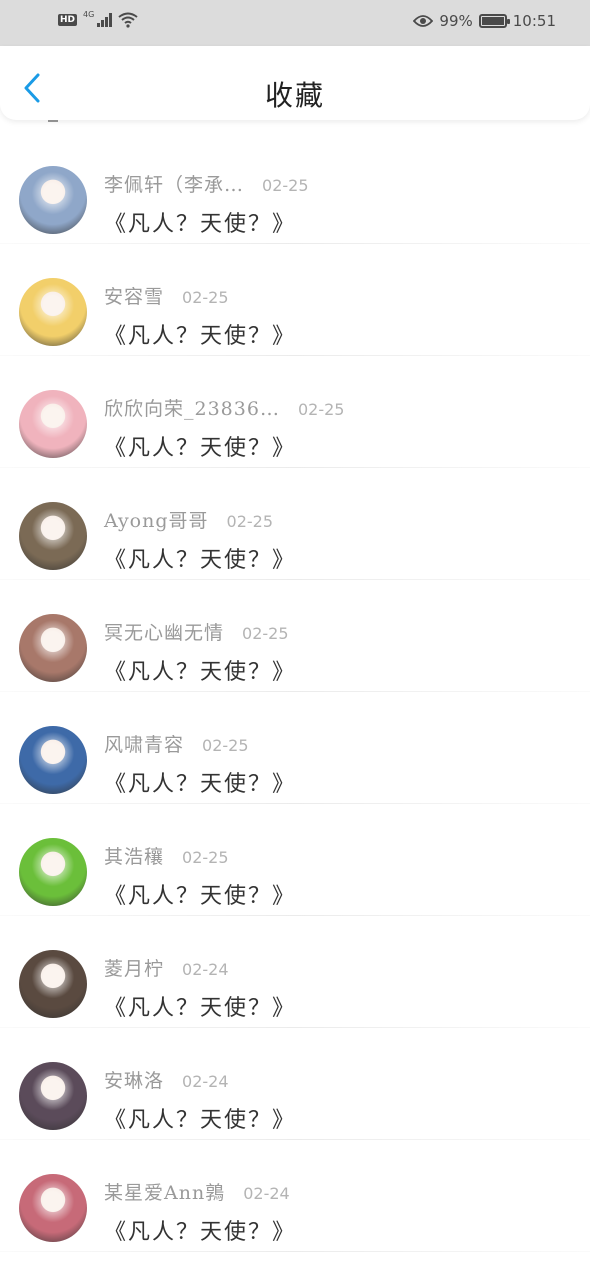 This screenshot has width=590, height=1280. What do you see at coordinates (166, 295) in the screenshot?
I see `item-meta: 安容雪 02-25` at bounding box center [166, 295].